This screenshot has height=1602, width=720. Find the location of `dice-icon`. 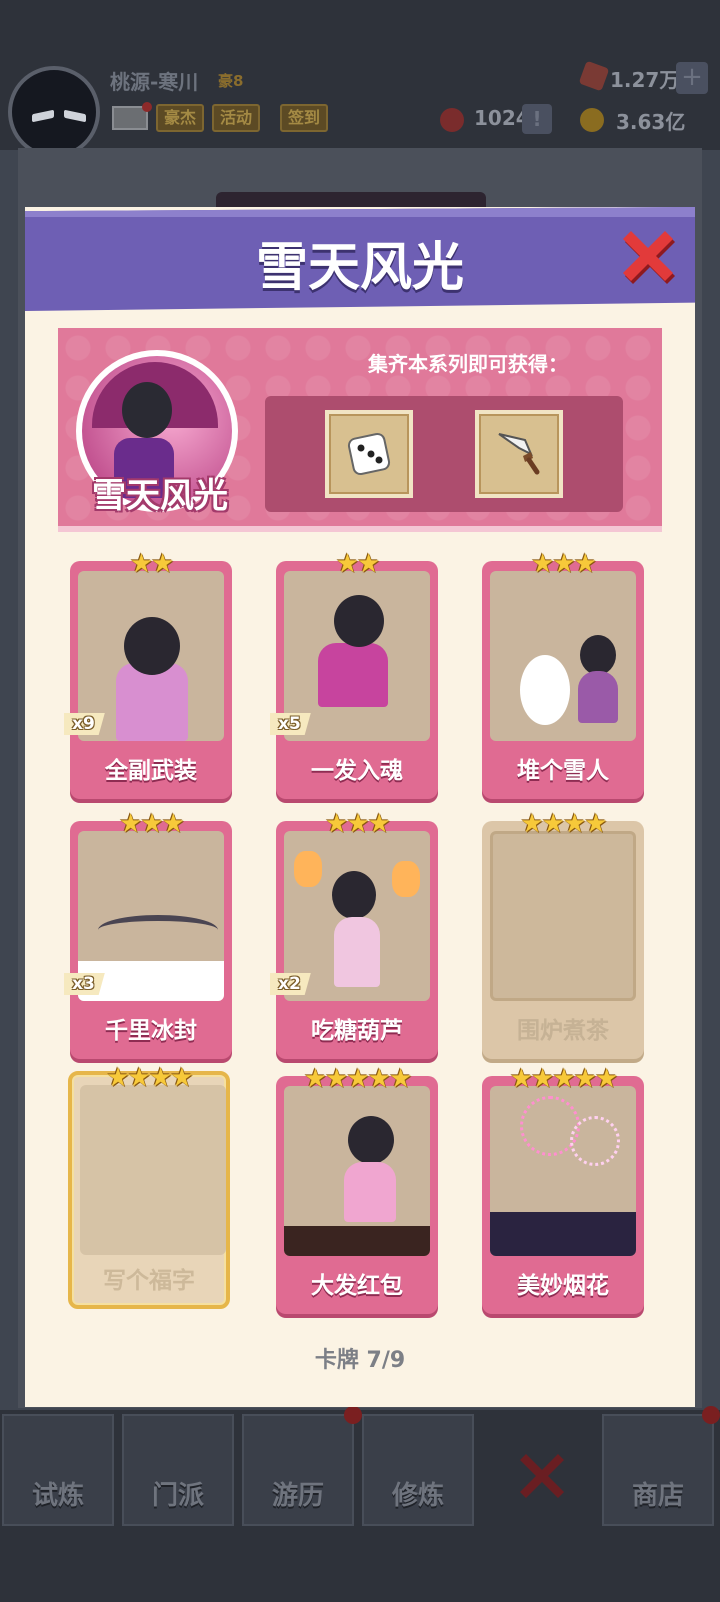

dice-icon is located at coordinates (369, 454).